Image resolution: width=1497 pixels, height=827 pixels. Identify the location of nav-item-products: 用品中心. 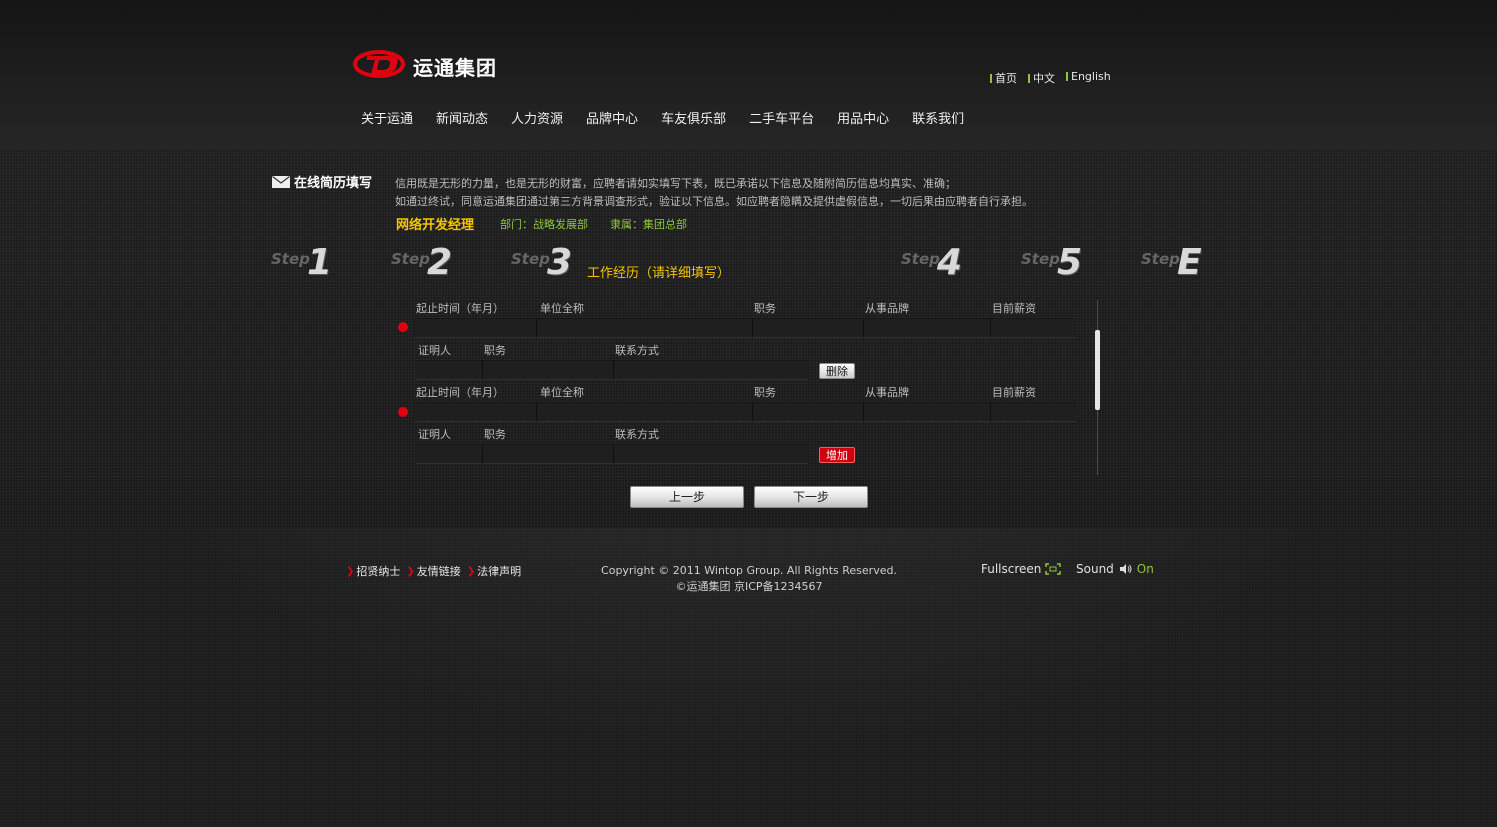
(863, 117).